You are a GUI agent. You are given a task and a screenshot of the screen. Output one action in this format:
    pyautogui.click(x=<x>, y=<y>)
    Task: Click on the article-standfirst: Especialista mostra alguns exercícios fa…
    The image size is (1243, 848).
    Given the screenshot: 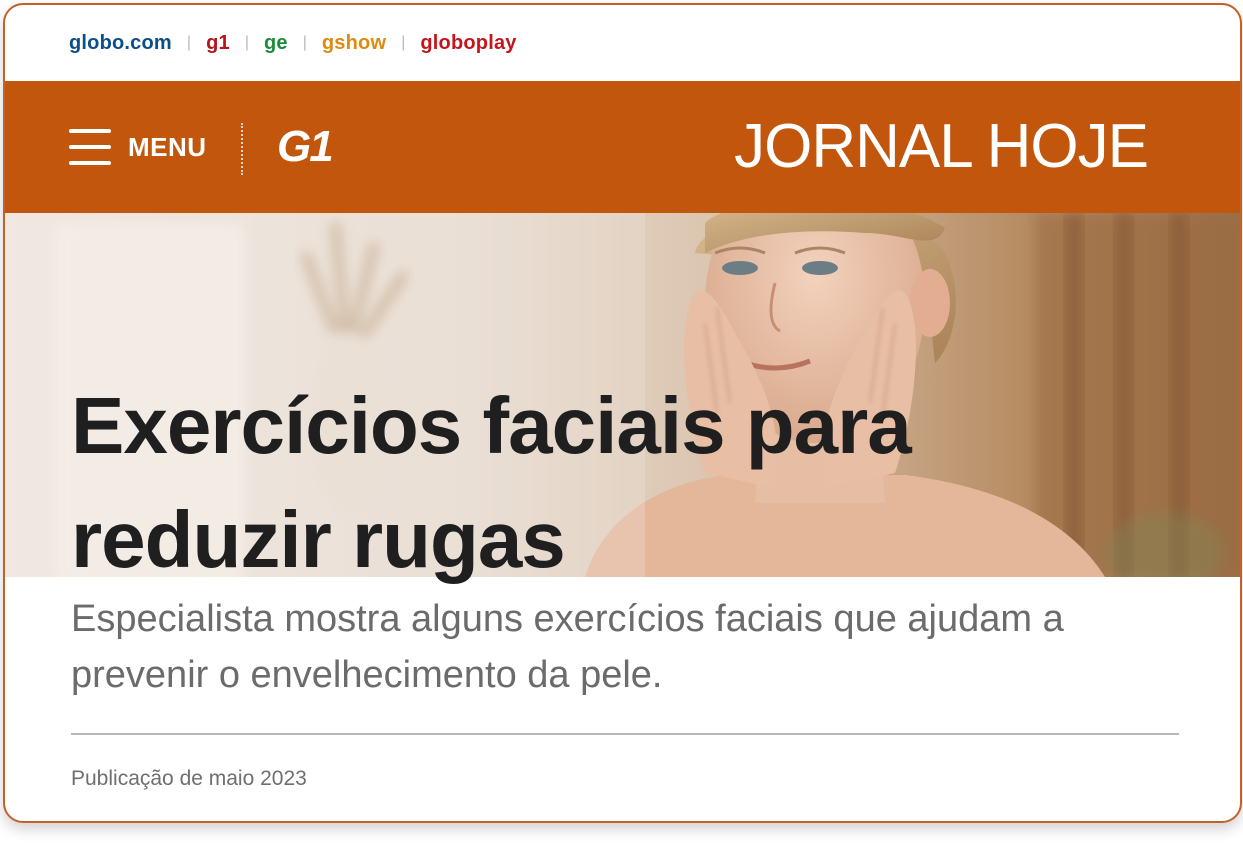 What is the action you would take?
    pyautogui.click(x=567, y=647)
    